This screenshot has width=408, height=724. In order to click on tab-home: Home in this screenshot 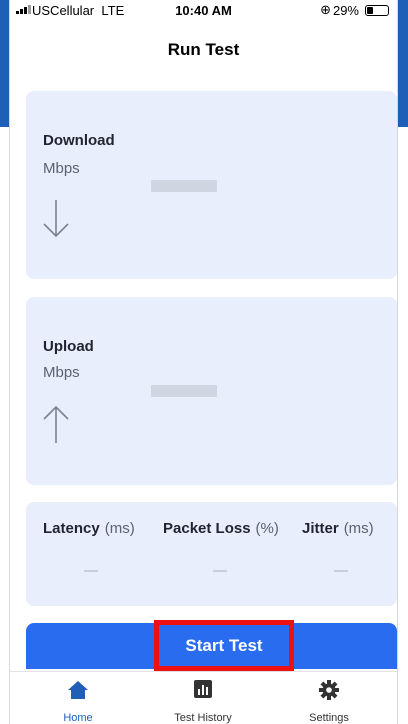, I will do `click(78, 698)`.